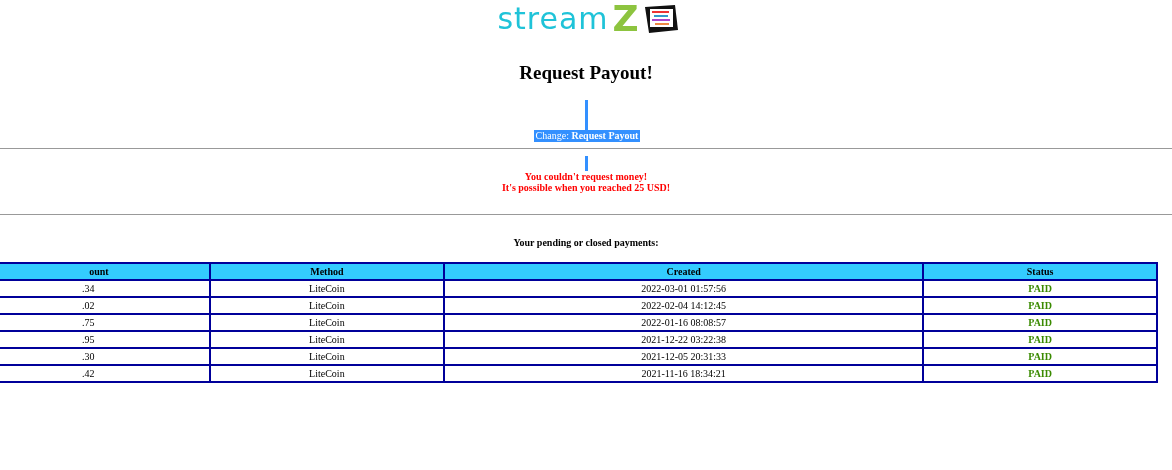 The width and height of the screenshot is (1172, 470). Describe the element at coordinates (105, 271) in the screenshot. I see `column-header: ount` at that location.